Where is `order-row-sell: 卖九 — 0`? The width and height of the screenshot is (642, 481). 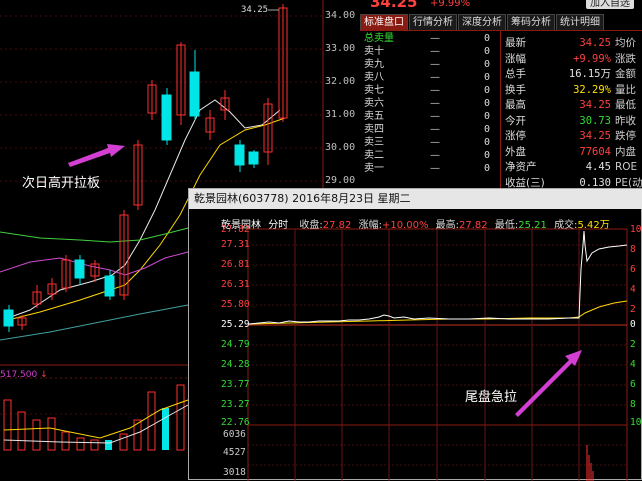
order-row-sell: 卖九 — 0 is located at coordinates (429, 65).